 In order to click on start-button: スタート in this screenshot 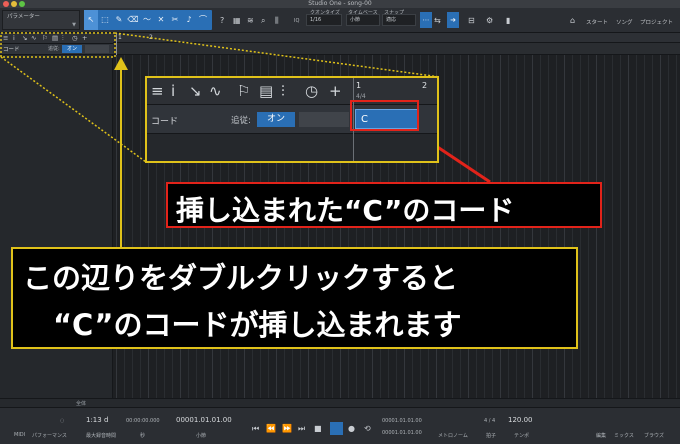, I will do `click(597, 22)`.